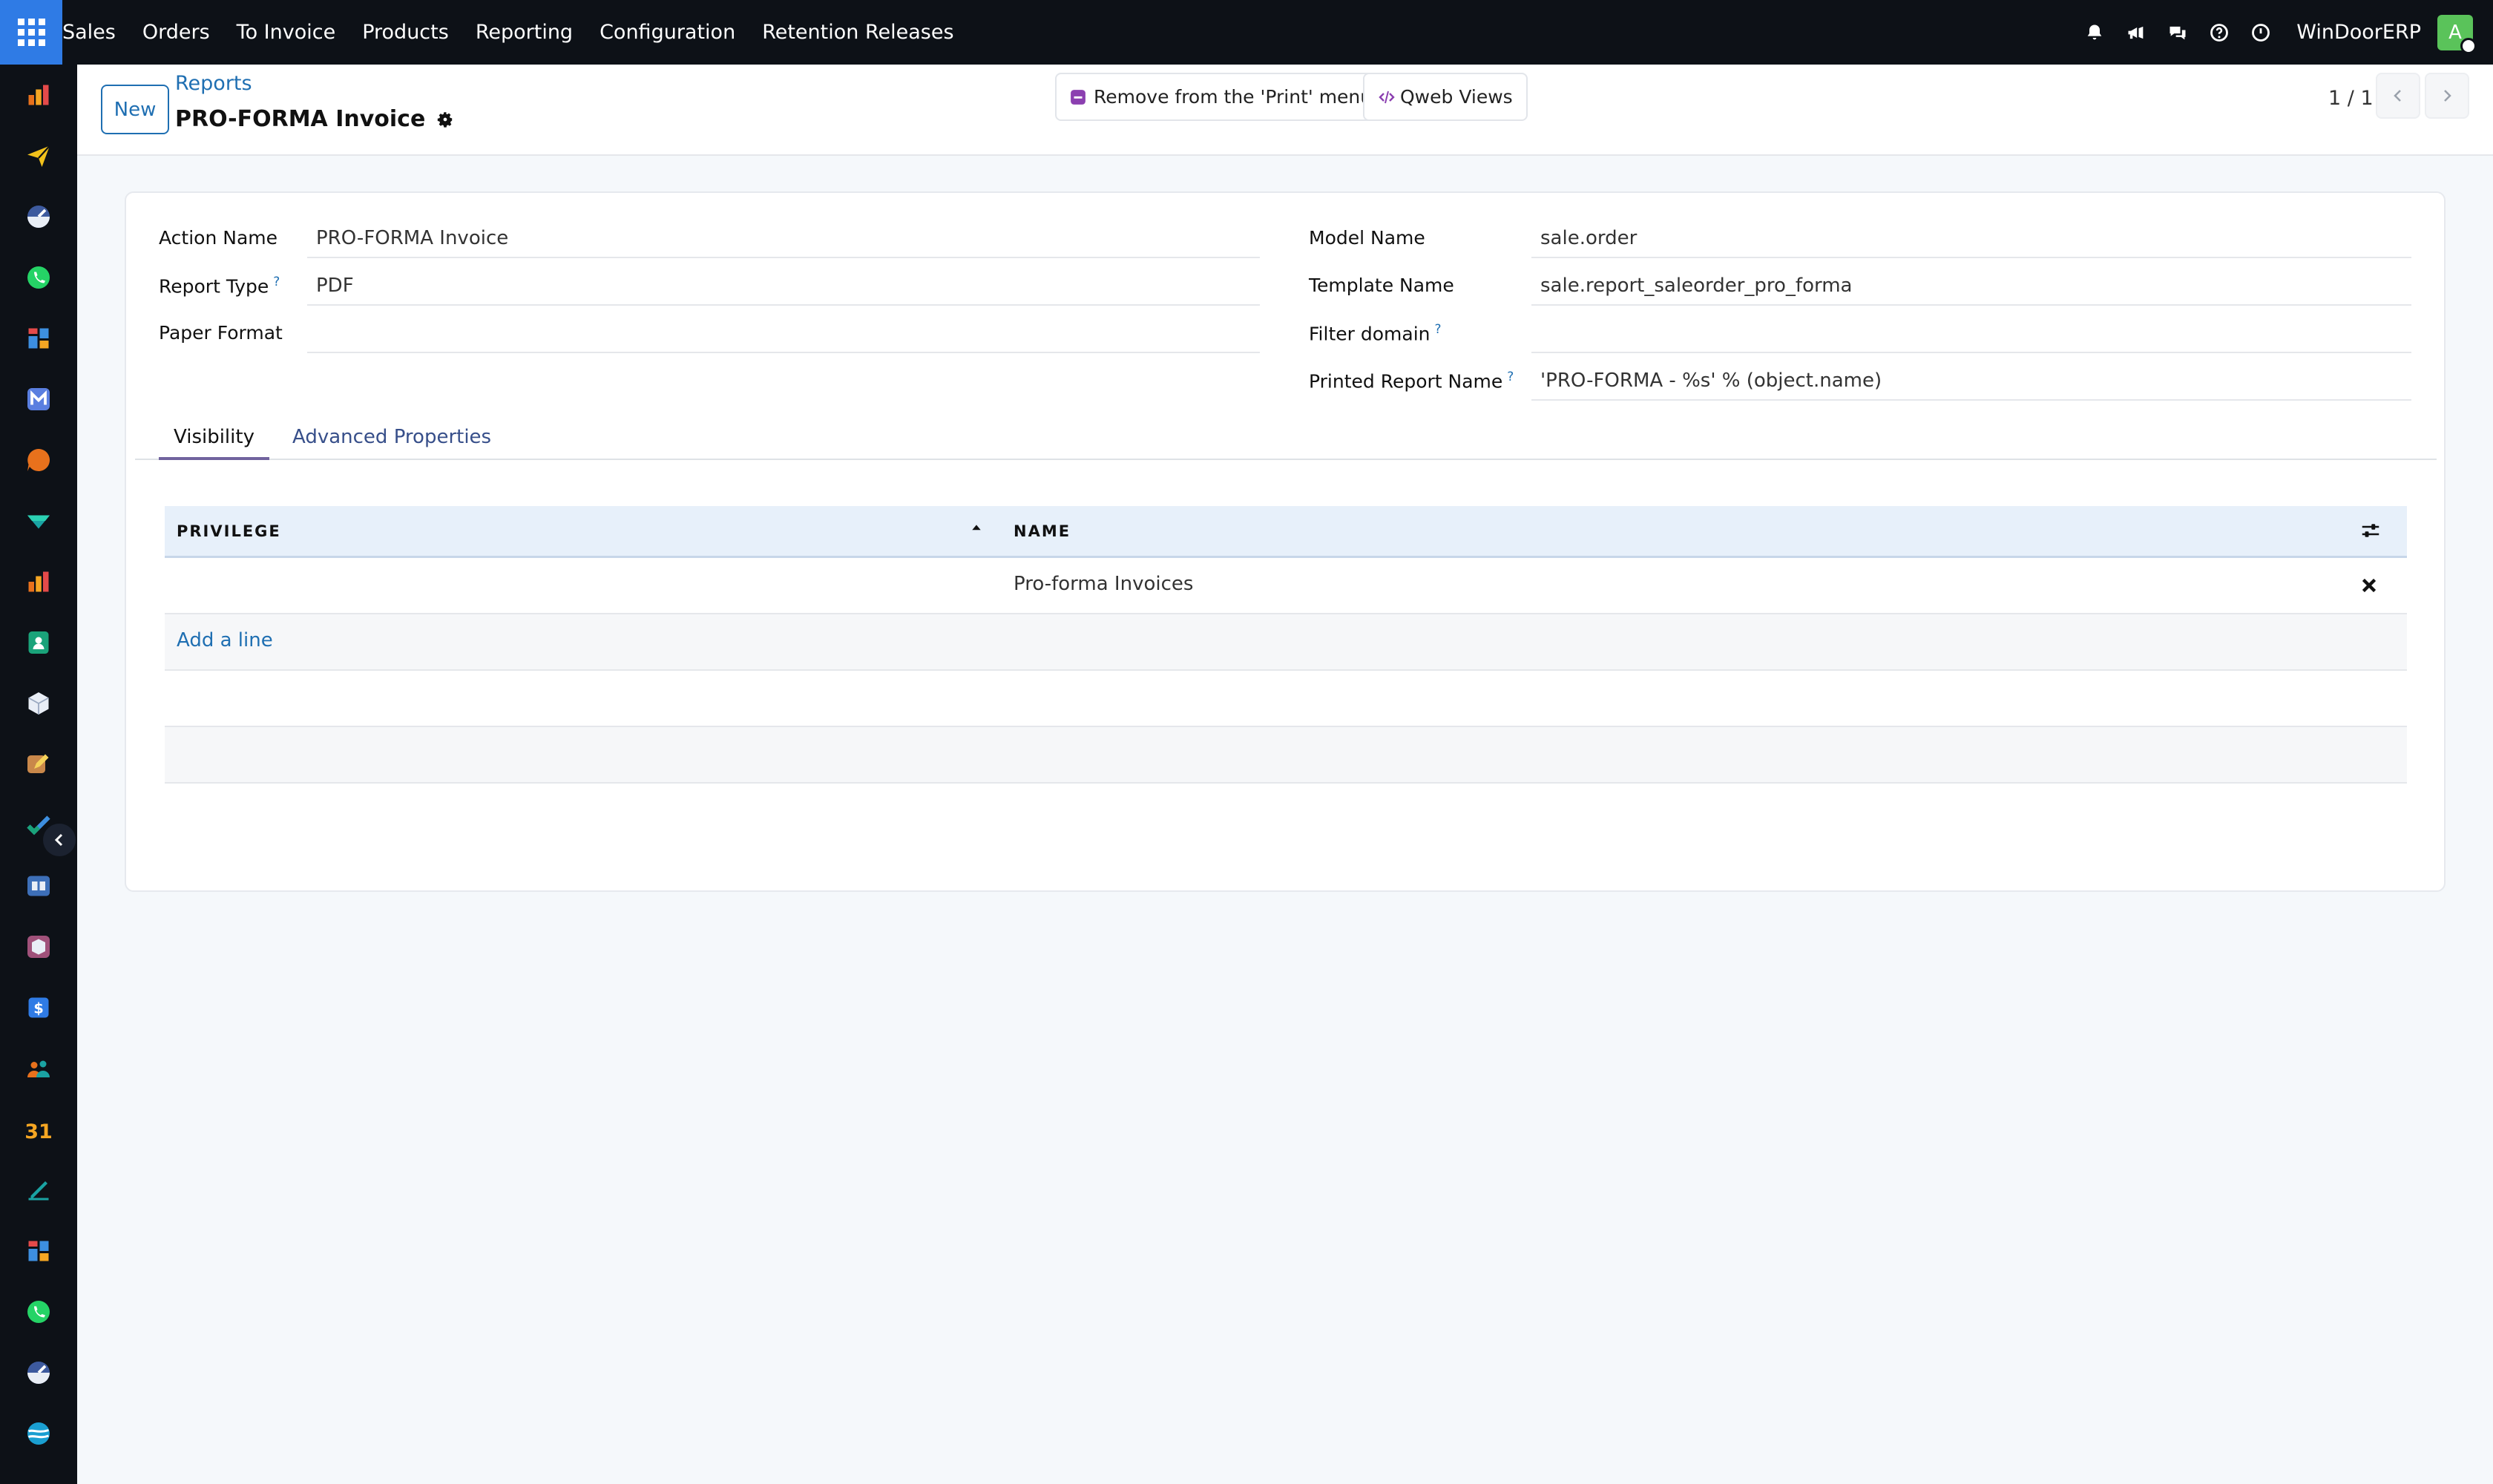  What do you see at coordinates (1078, 97) in the screenshot?
I see `minus-square-icon` at bounding box center [1078, 97].